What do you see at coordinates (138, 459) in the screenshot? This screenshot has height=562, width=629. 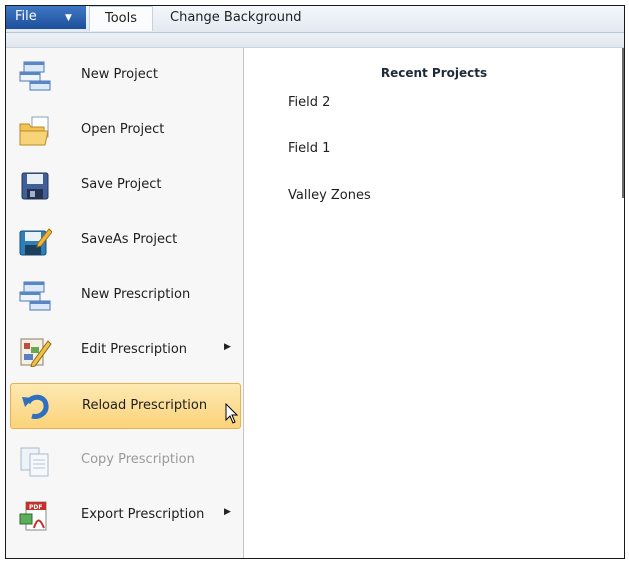 I see `menu-item-label: Copy Prescription` at bounding box center [138, 459].